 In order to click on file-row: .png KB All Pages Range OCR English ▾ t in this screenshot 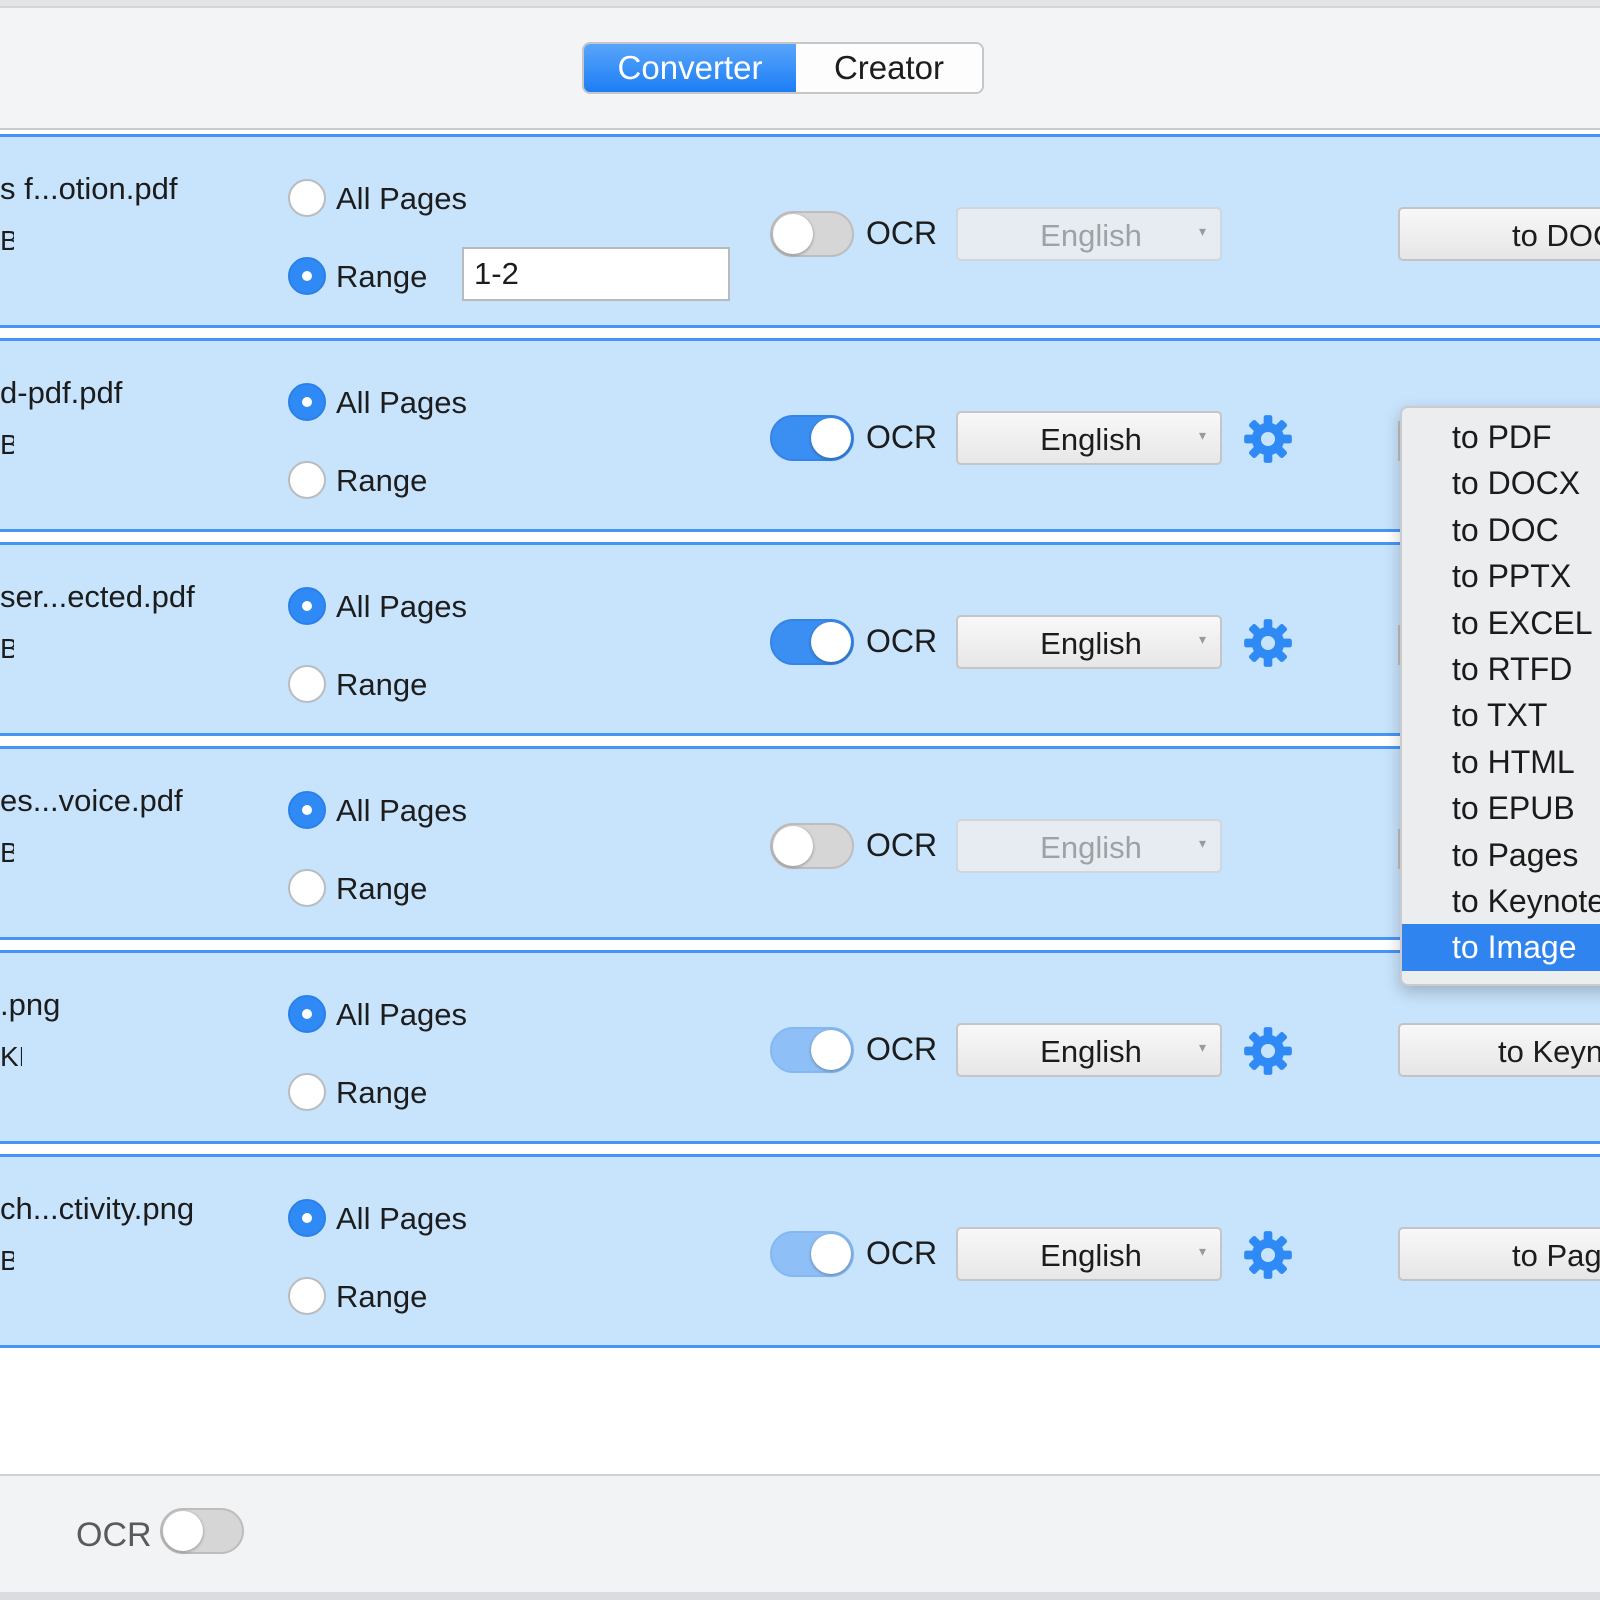, I will do `click(800, 1047)`.